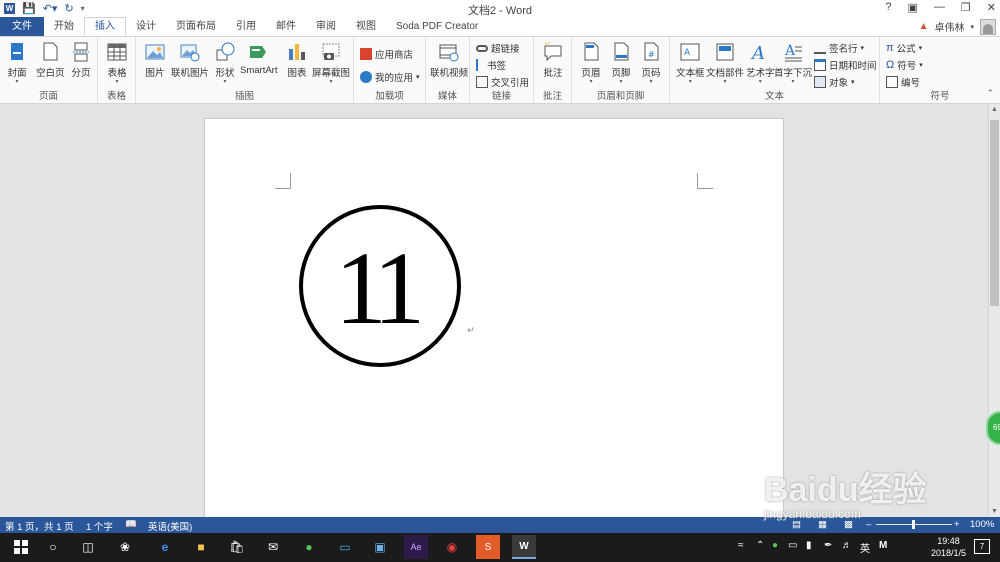 This screenshot has height=562, width=1000. Describe the element at coordinates (994, 310) in the screenshot. I see `vertical-scrollbar: ▲ ▼` at that location.